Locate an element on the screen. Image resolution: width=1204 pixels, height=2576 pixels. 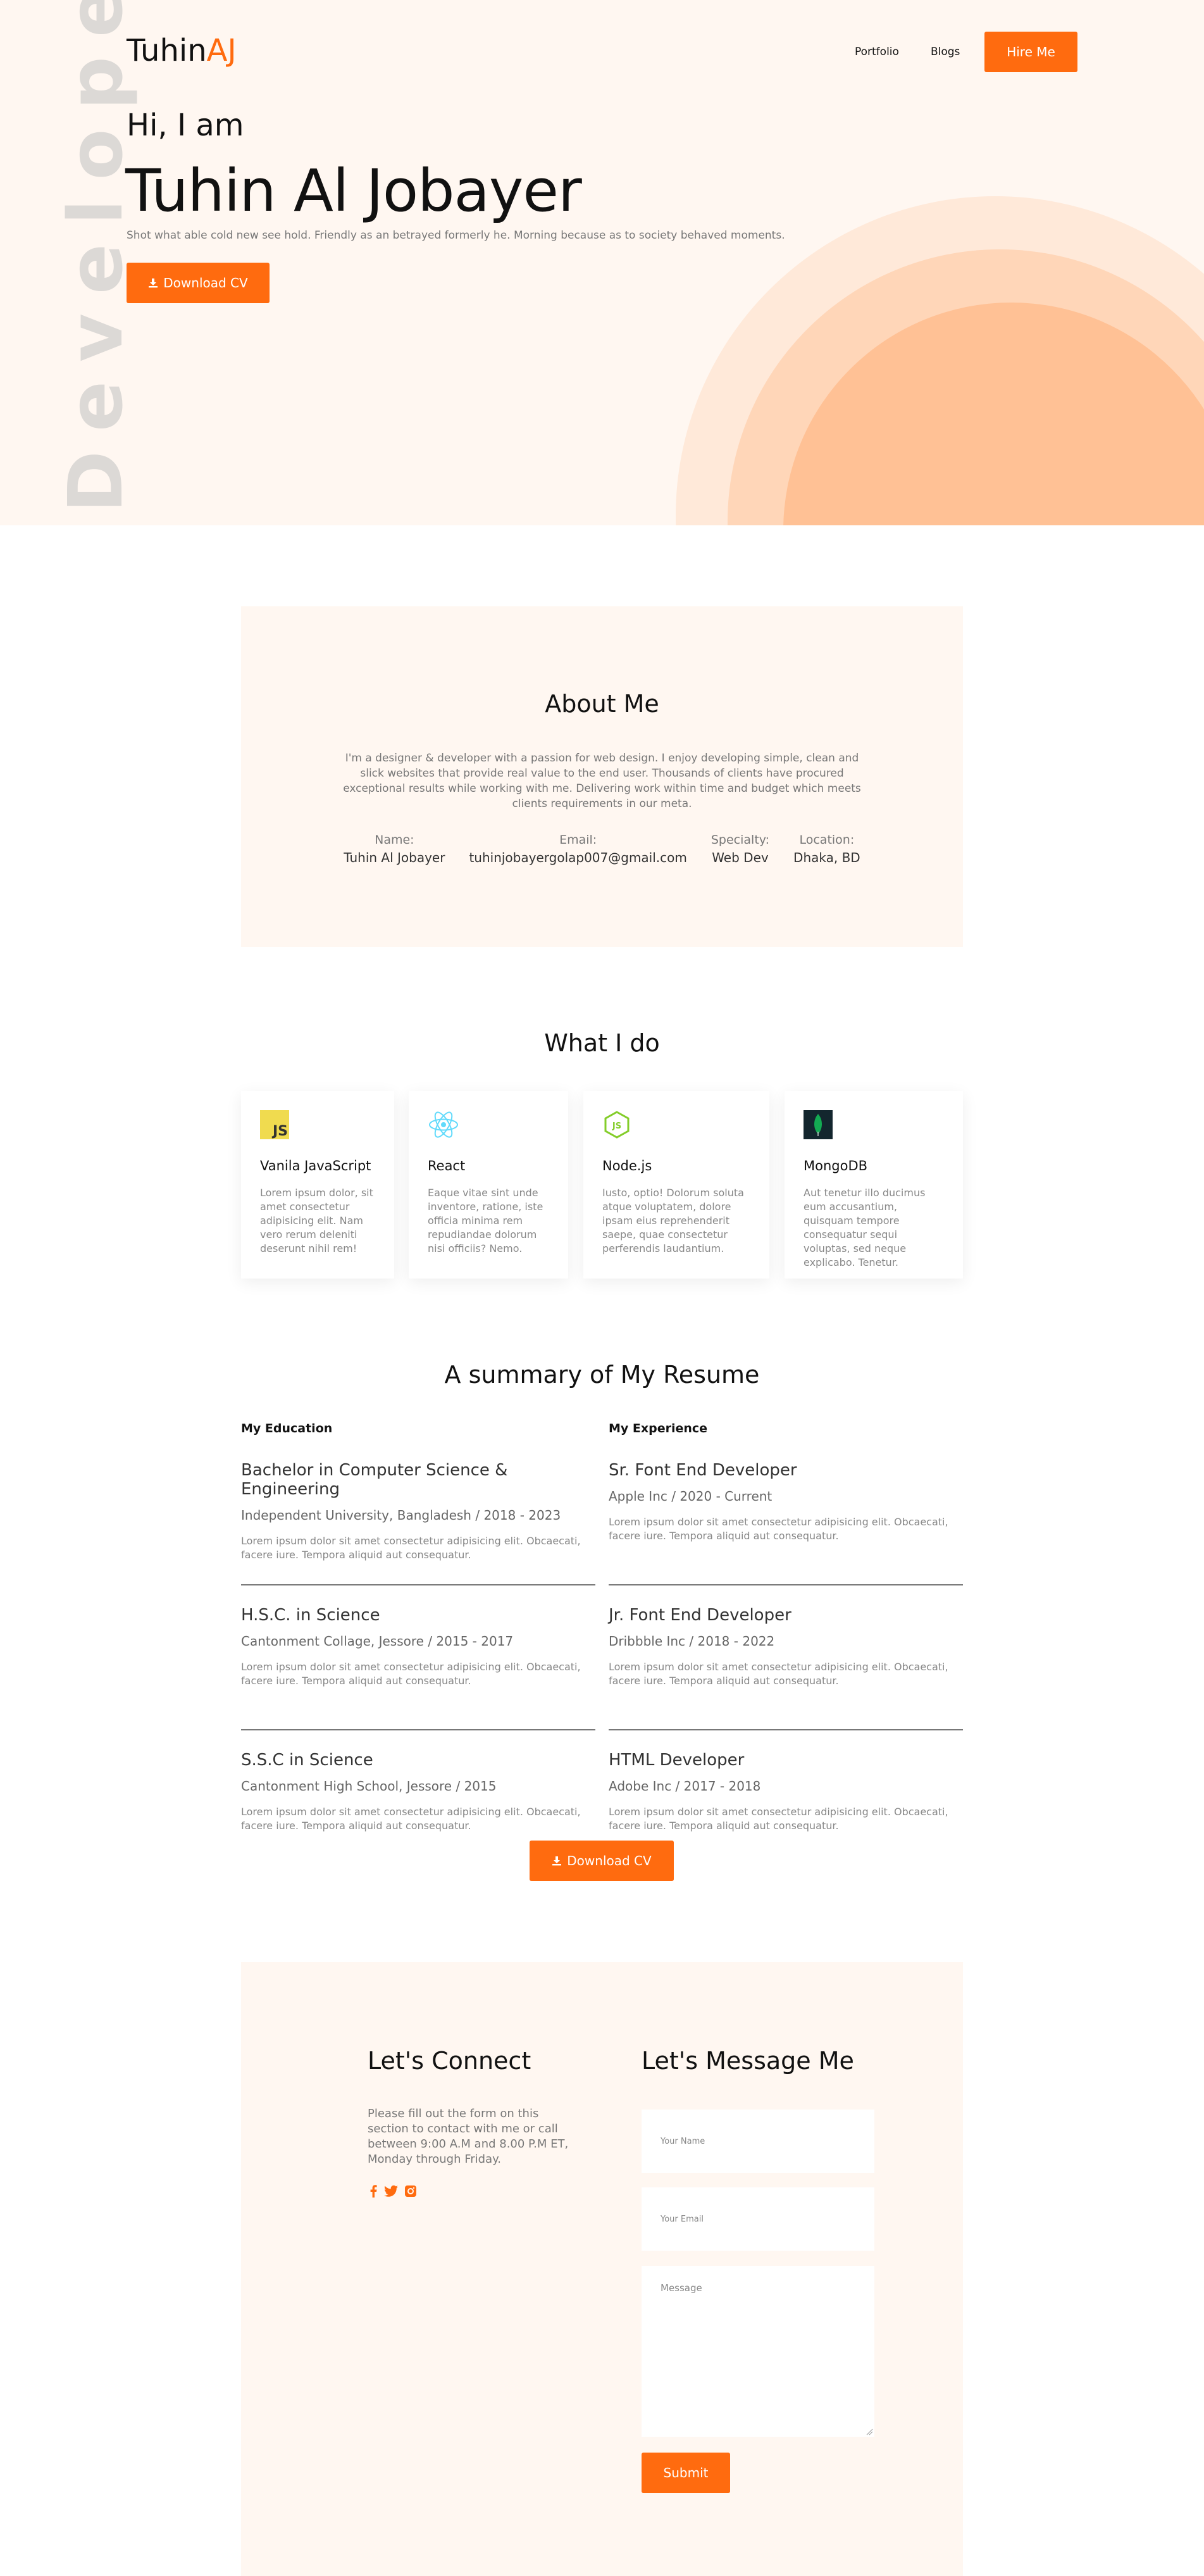
submit-button: Submit is located at coordinates (686, 2473).